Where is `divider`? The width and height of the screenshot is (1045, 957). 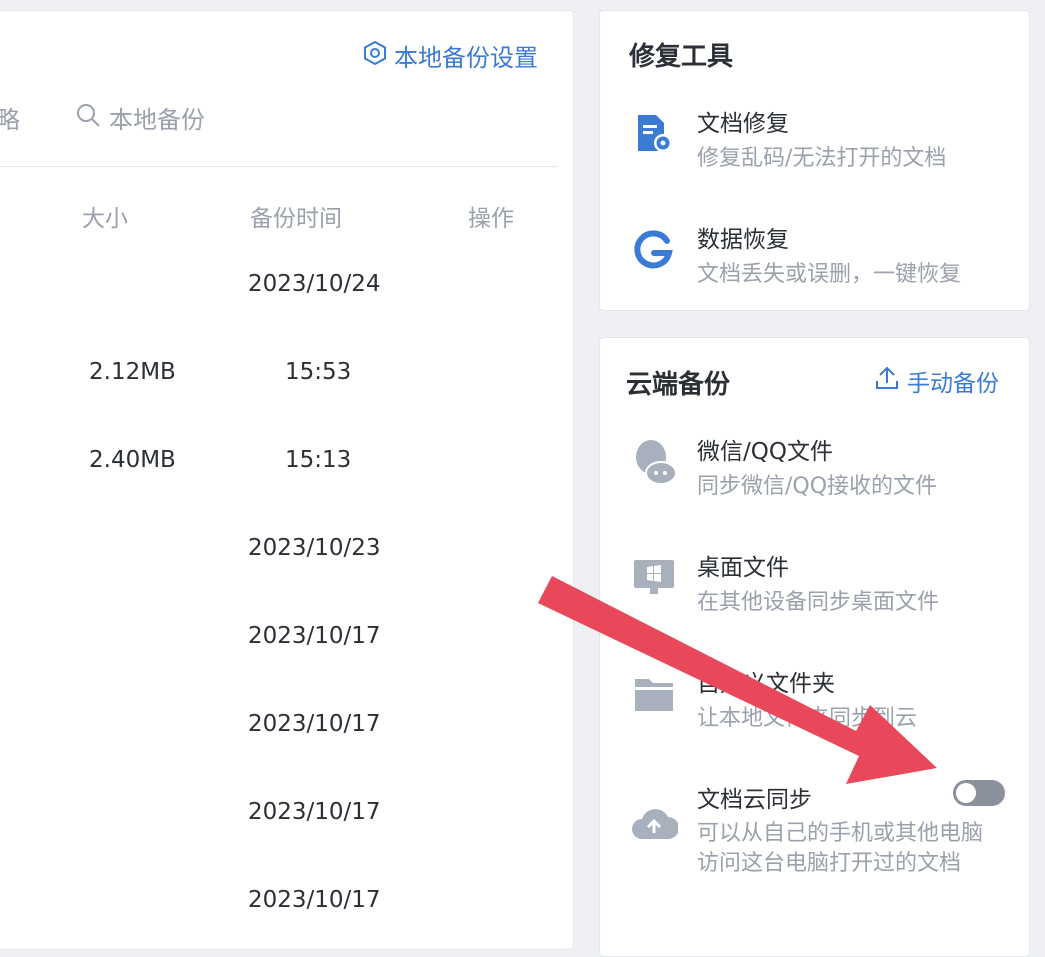
divider is located at coordinates (279, 166).